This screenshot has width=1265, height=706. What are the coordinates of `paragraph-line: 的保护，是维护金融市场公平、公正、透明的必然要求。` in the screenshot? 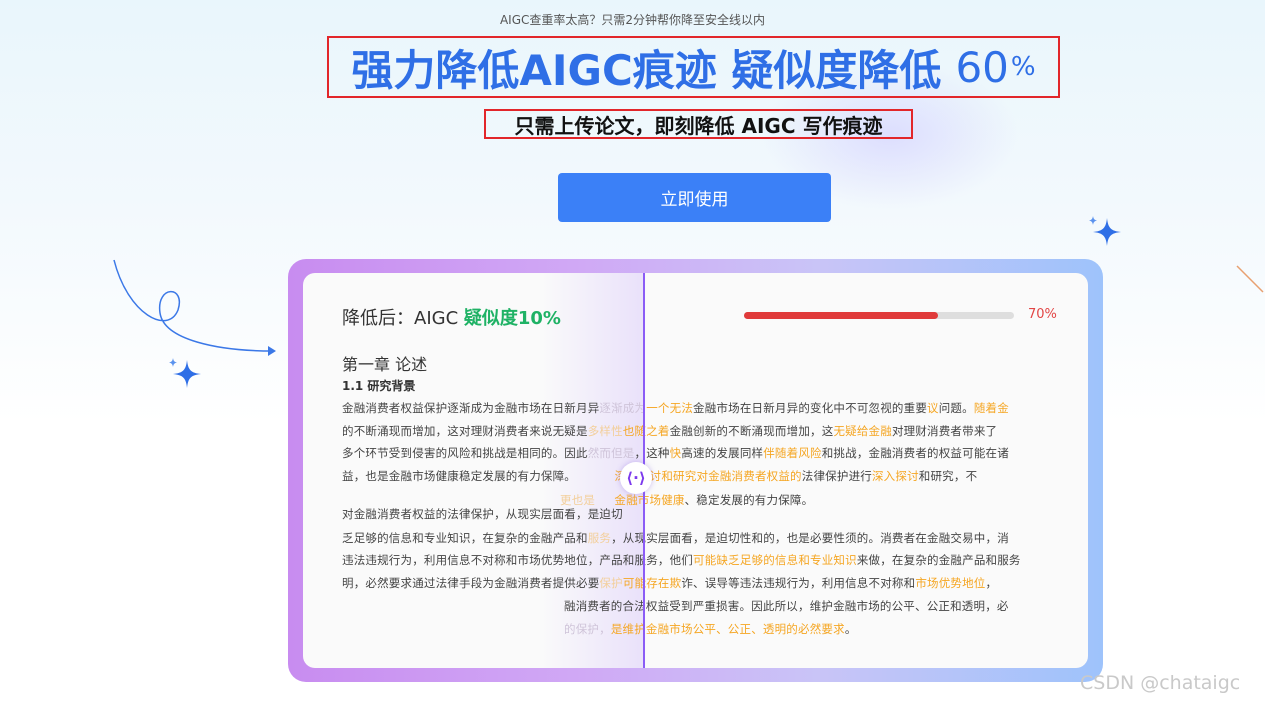 It's located at (710, 628).